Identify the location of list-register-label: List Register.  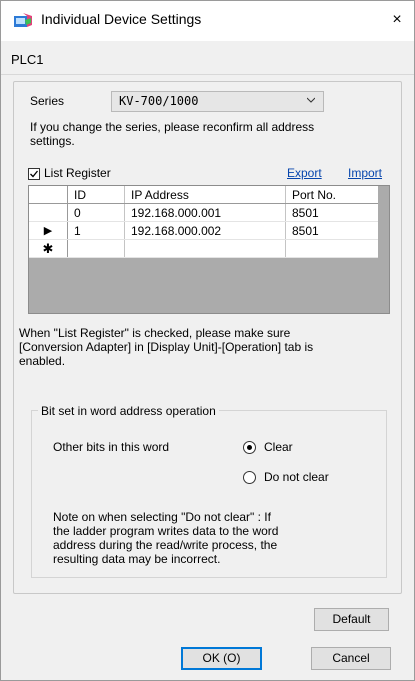
(77, 173).